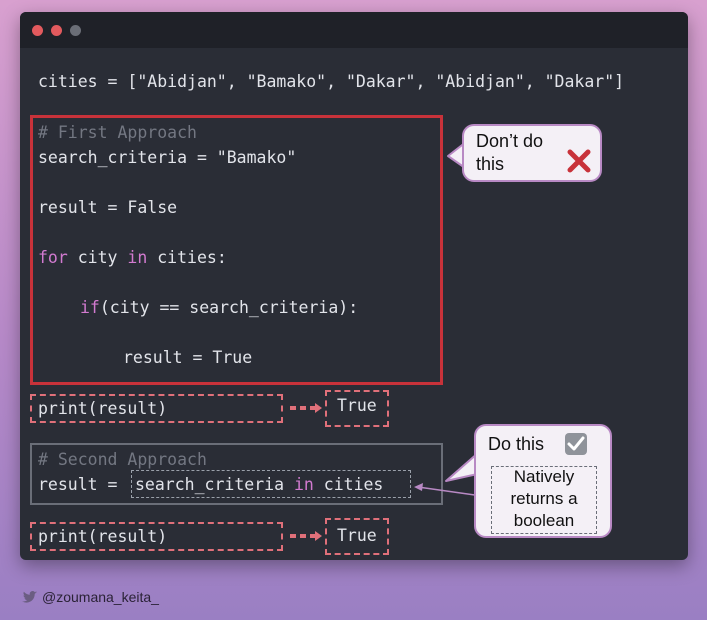 Image resolution: width=707 pixels, height=620 pixels. What do you see at coordinates (576, 444) in the screenshot?
I see `checkmark-box-icon` at bounding box center [576, 444].